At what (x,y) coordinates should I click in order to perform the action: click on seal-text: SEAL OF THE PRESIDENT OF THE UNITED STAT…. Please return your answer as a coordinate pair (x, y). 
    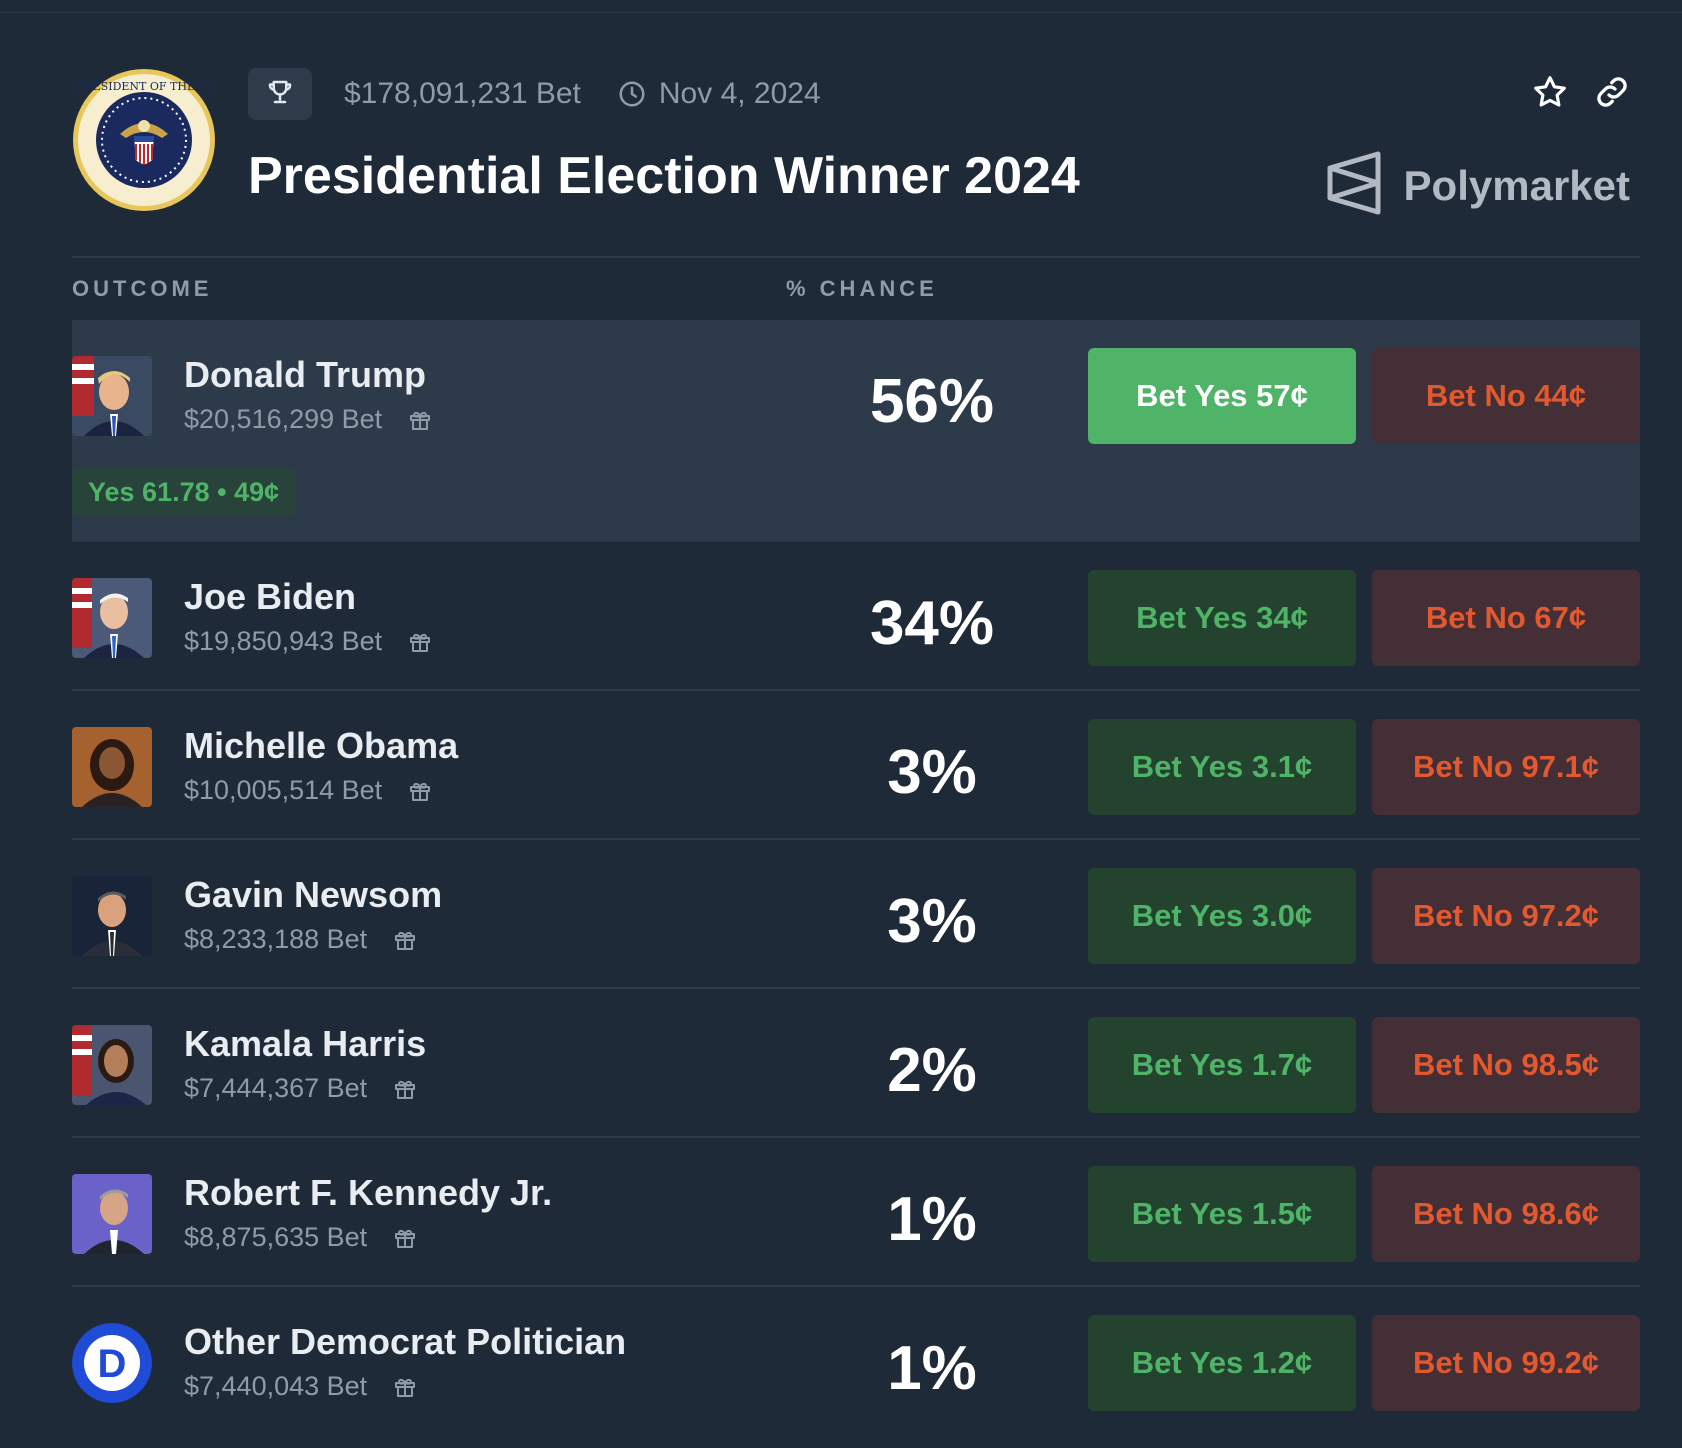
    Looking at the image, I should click on (144, 86).